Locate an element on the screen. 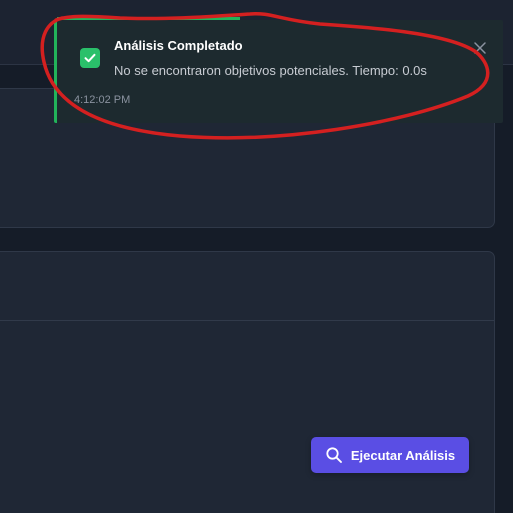 This screenshot has width=513, height=513. toast-title: Análisis Completado is located at coordinates (178, 45).